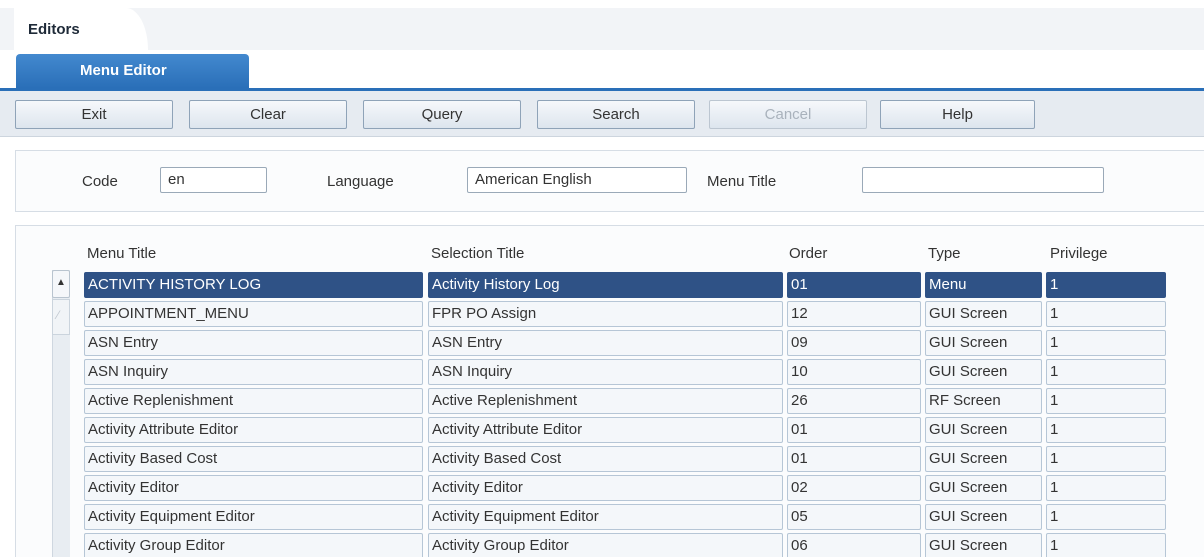 The height and width of the screenshot is (557, 1204). I want to click on cell-menu-title: APPOINTMENT_MENU, so click(253, 314).